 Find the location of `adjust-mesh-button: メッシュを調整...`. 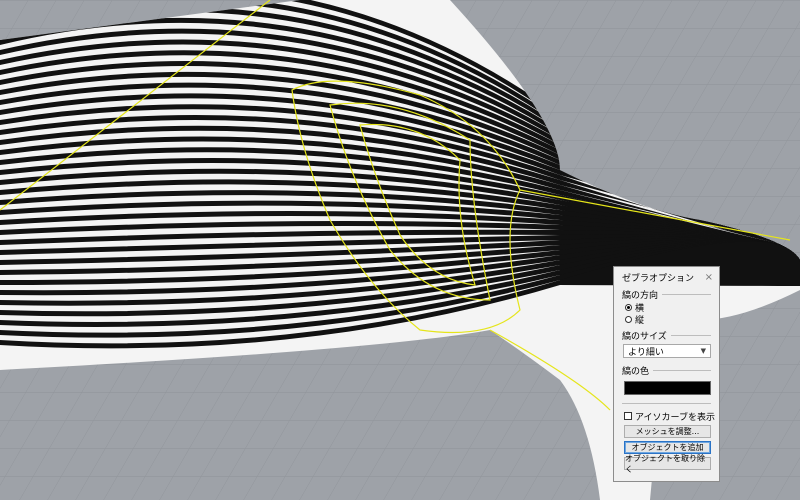

adjust-mesh-button: メッシュを調整... is located at coordinates (667, 431).